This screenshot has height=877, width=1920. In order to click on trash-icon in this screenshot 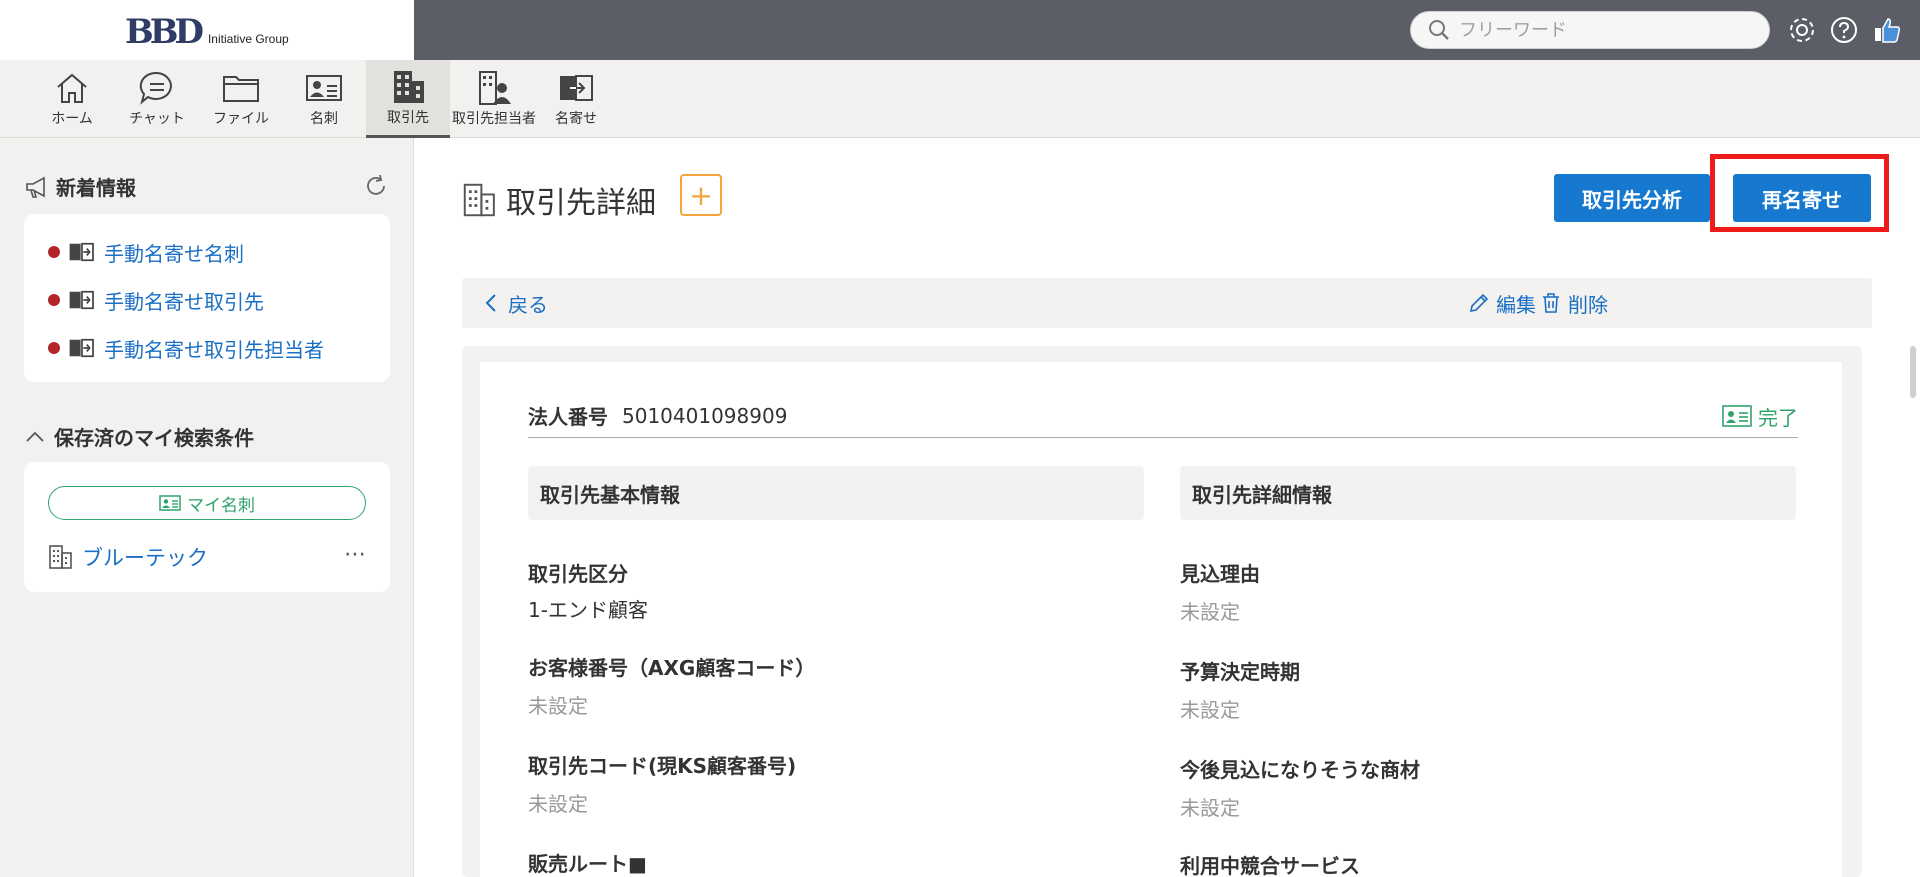, I will do `click(1551, 303)`.